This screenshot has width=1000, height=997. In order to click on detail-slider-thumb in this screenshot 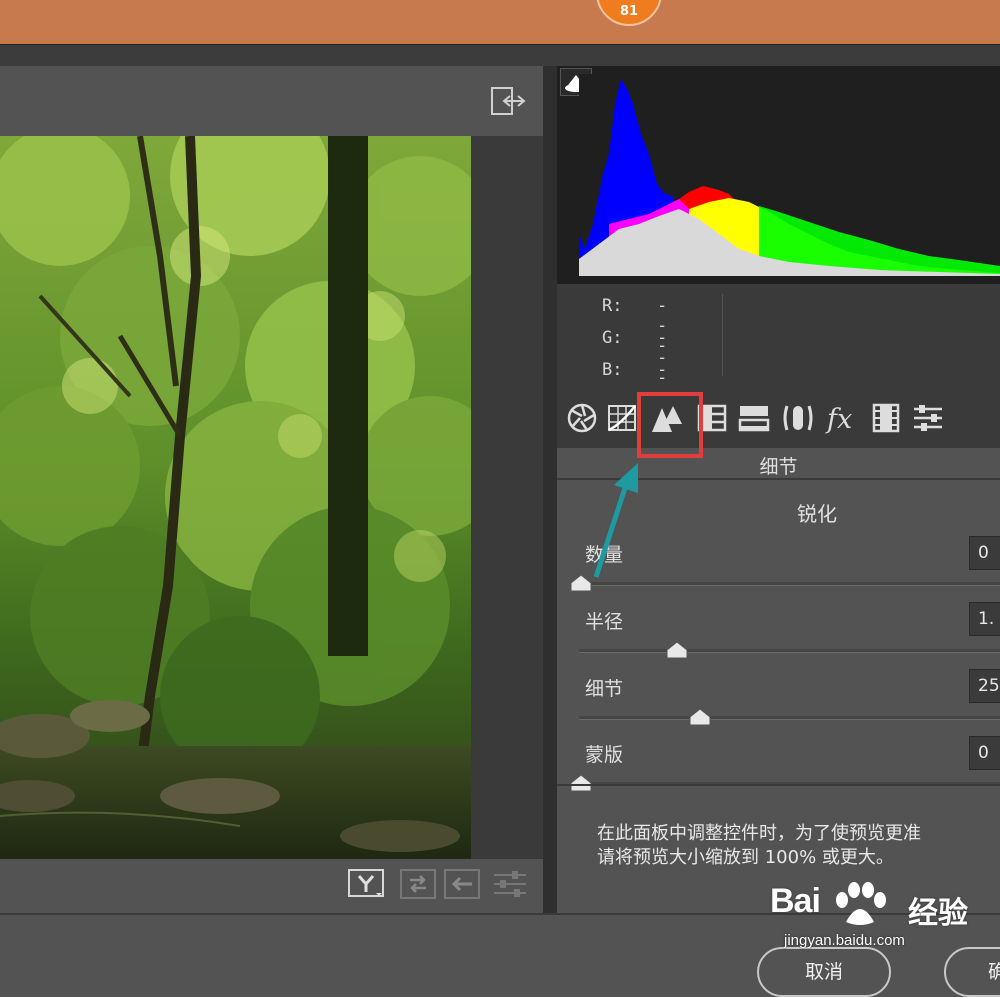, I will do `click(700, 717)`.